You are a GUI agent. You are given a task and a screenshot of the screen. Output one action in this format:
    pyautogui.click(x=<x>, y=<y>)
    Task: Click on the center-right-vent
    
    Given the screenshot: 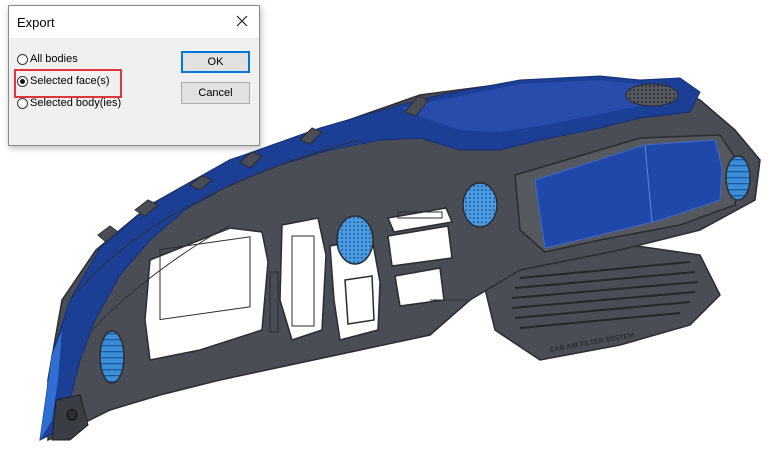 What is the action you would take?
    pyautogui.click(x=480, y=205)
    